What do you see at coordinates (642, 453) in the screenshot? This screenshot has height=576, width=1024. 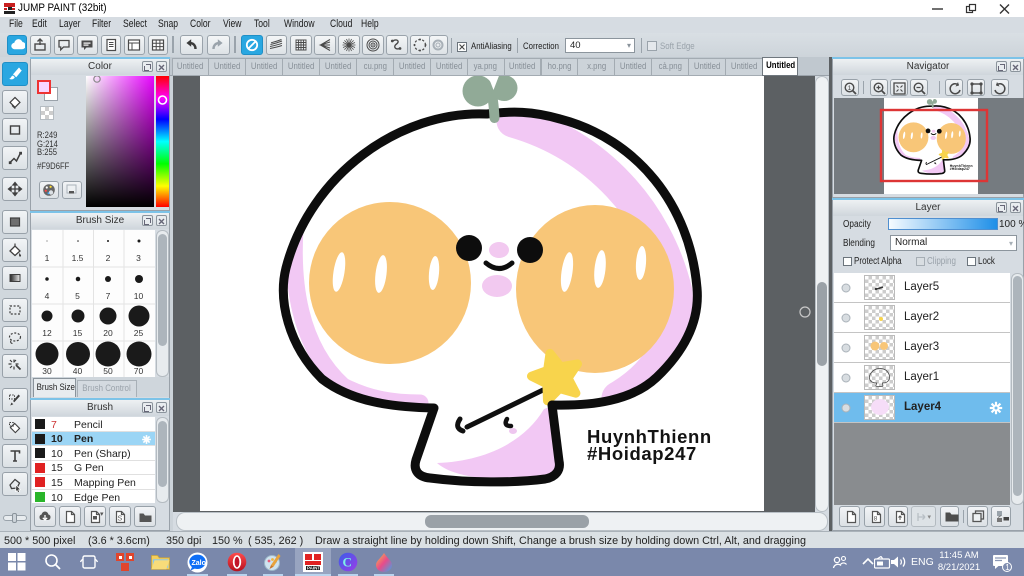 I see `svg-text: #Hoidap247` at bounding box center [642, 453].